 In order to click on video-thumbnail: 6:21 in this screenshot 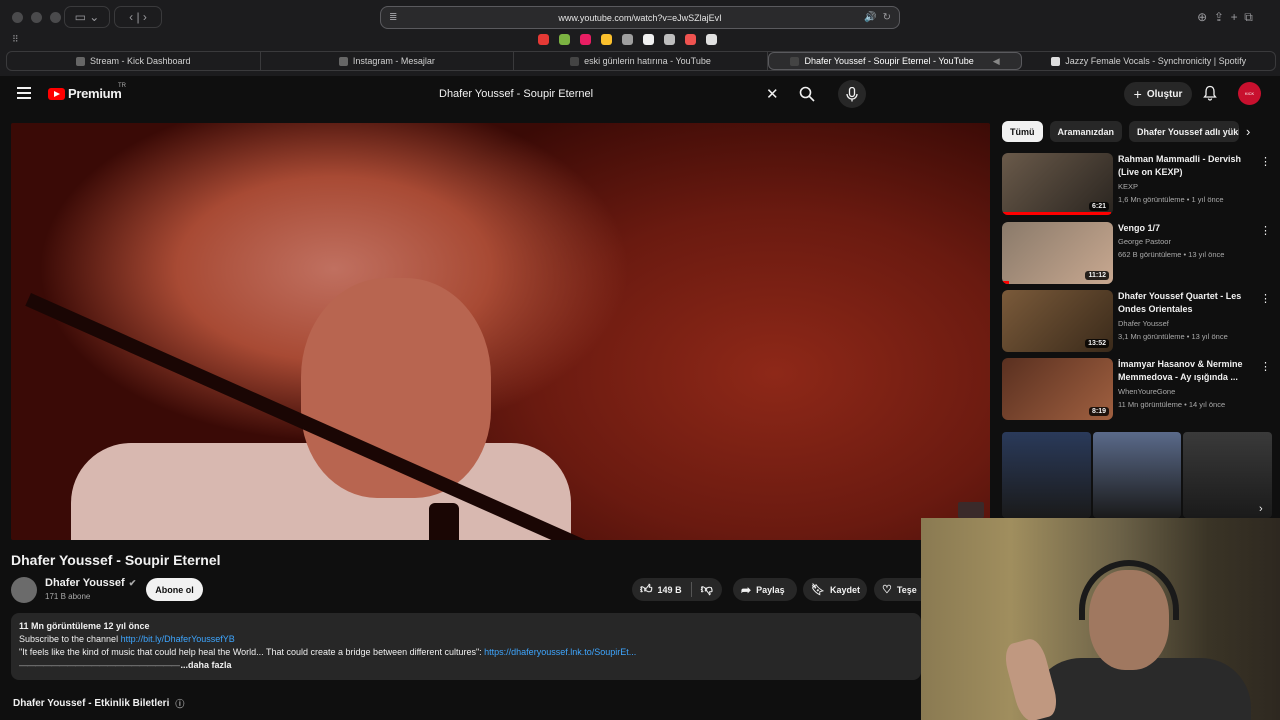, I will do `click(1057, 184)`.